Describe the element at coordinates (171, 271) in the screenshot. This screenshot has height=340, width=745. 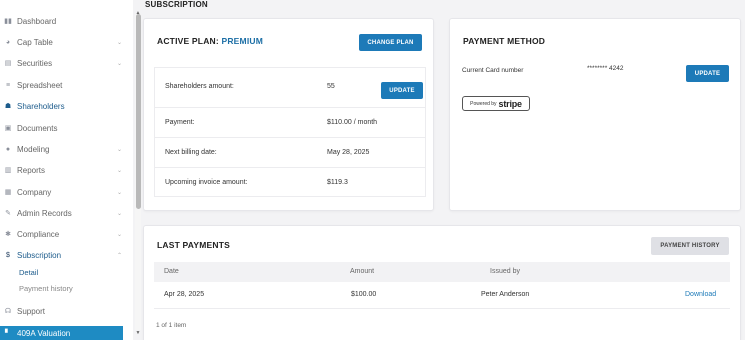
I see `column-header-date: Date` at that location.